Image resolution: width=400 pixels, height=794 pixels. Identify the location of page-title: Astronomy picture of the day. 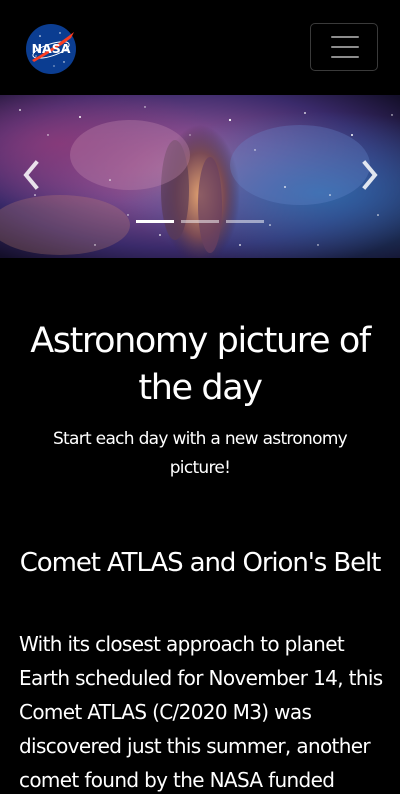
(200, 364).